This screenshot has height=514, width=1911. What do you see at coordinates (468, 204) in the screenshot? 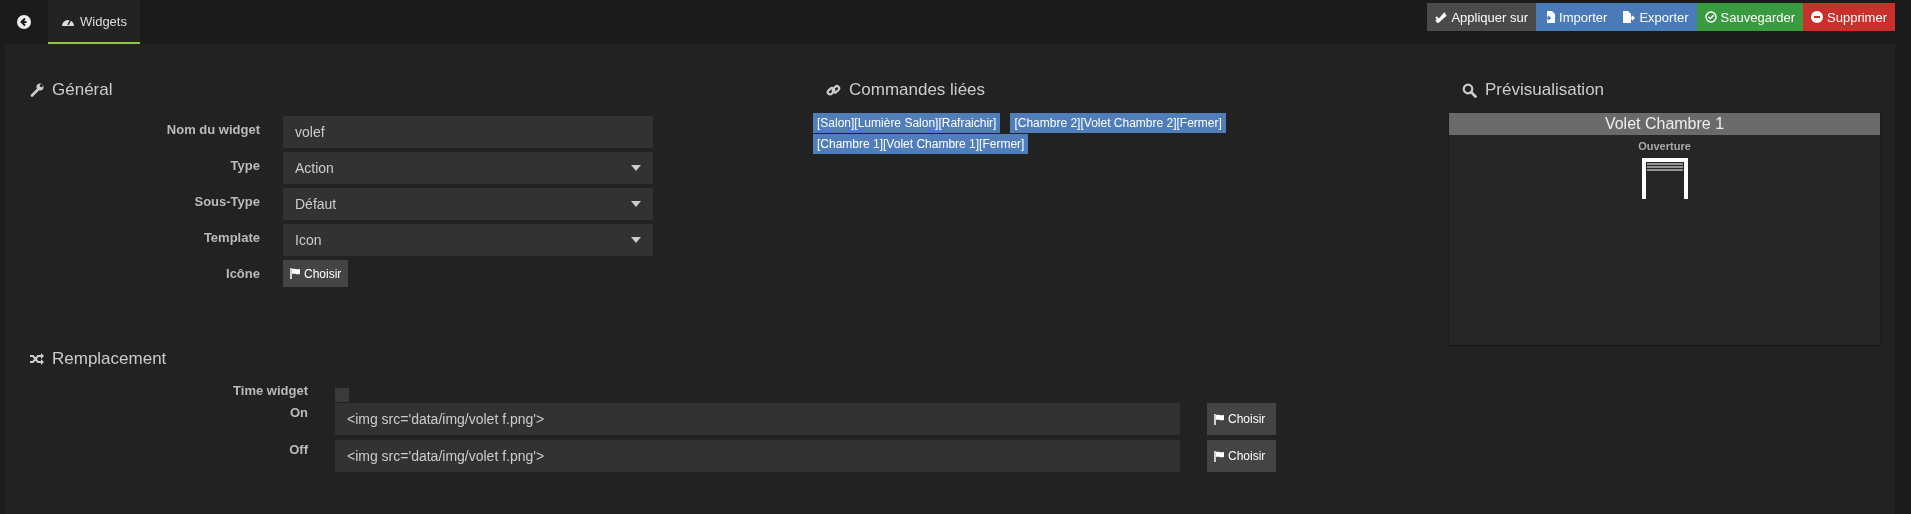
I see `dropdown: Défaut` at bounding box center [468, 204].